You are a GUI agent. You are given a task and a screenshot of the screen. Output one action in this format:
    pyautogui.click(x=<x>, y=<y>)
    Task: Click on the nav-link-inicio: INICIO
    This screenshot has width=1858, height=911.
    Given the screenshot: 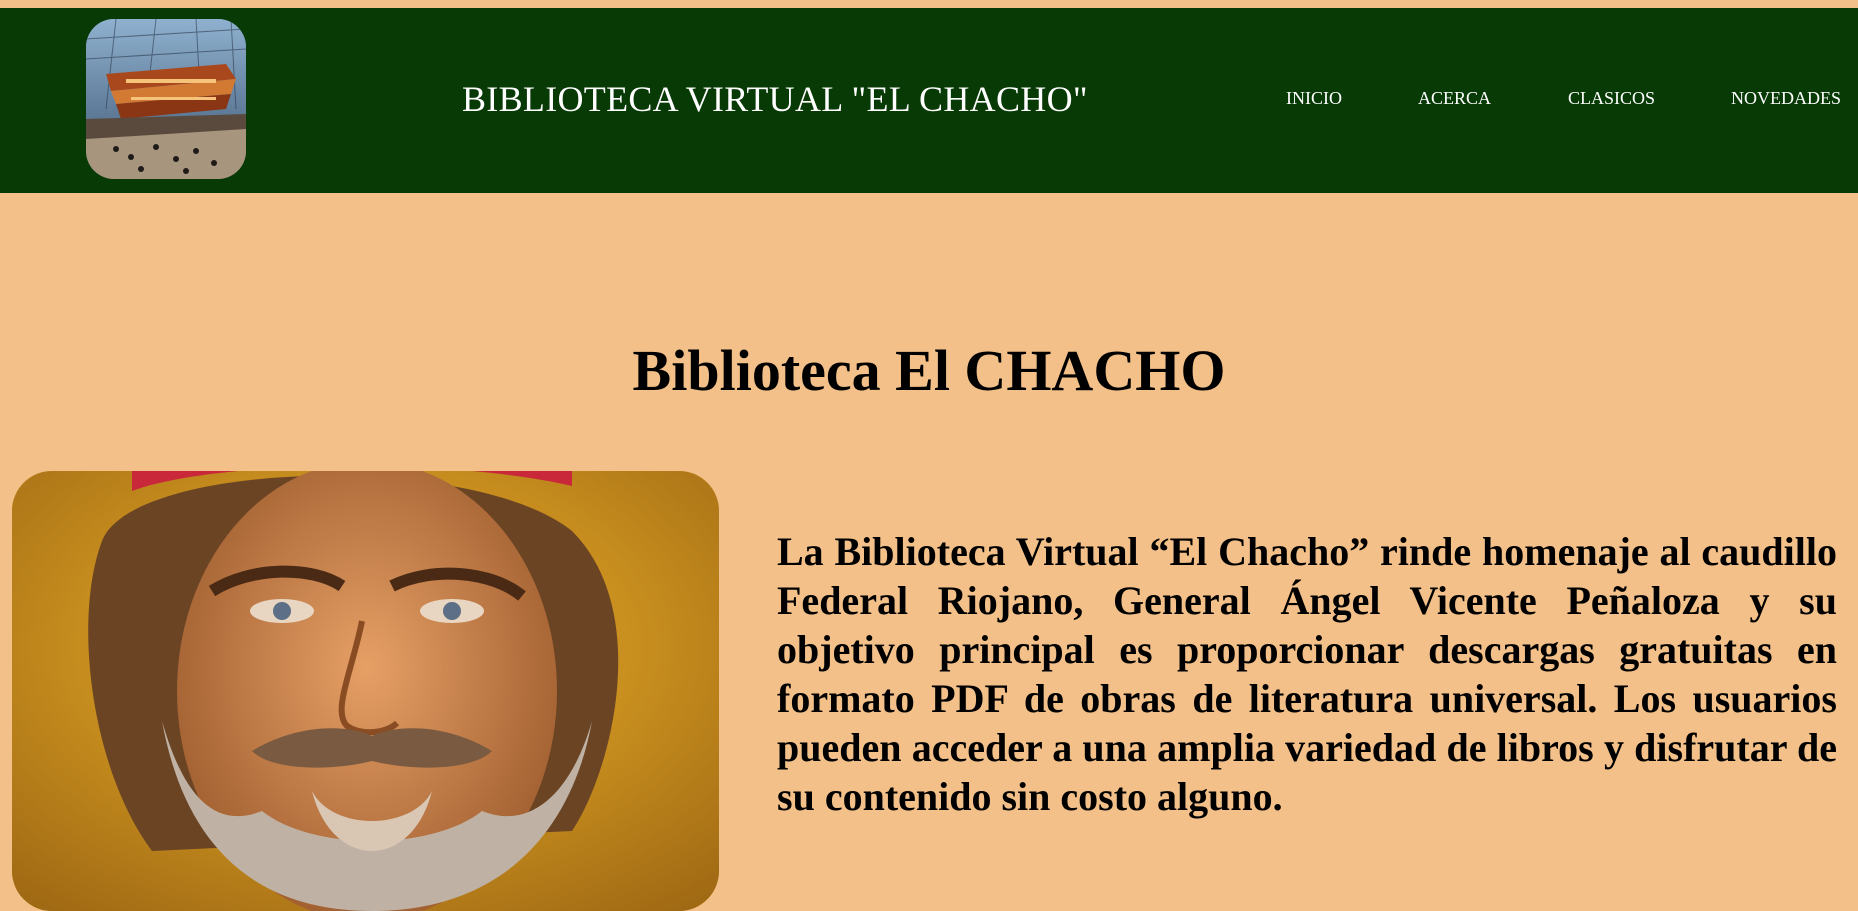 What is the action you would take?
    pyautogui.click(x=1314, y=98)
    